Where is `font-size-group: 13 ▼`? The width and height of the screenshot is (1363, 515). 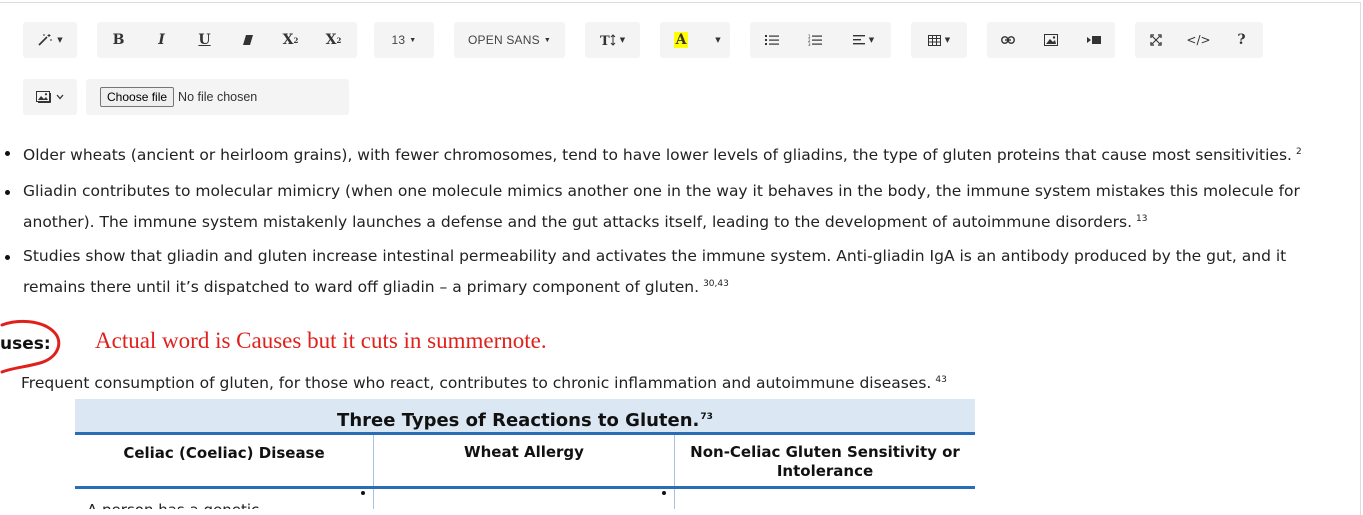
font-size-group: 13 ▼ is located at coordinates (404, 40).